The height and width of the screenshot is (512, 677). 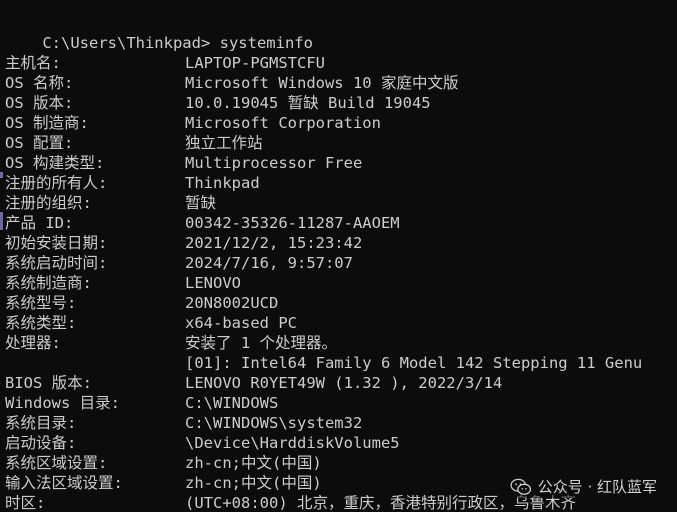 I want to click on watermark: 公众号 · 红队蓝军, so click(x=583, y=486).